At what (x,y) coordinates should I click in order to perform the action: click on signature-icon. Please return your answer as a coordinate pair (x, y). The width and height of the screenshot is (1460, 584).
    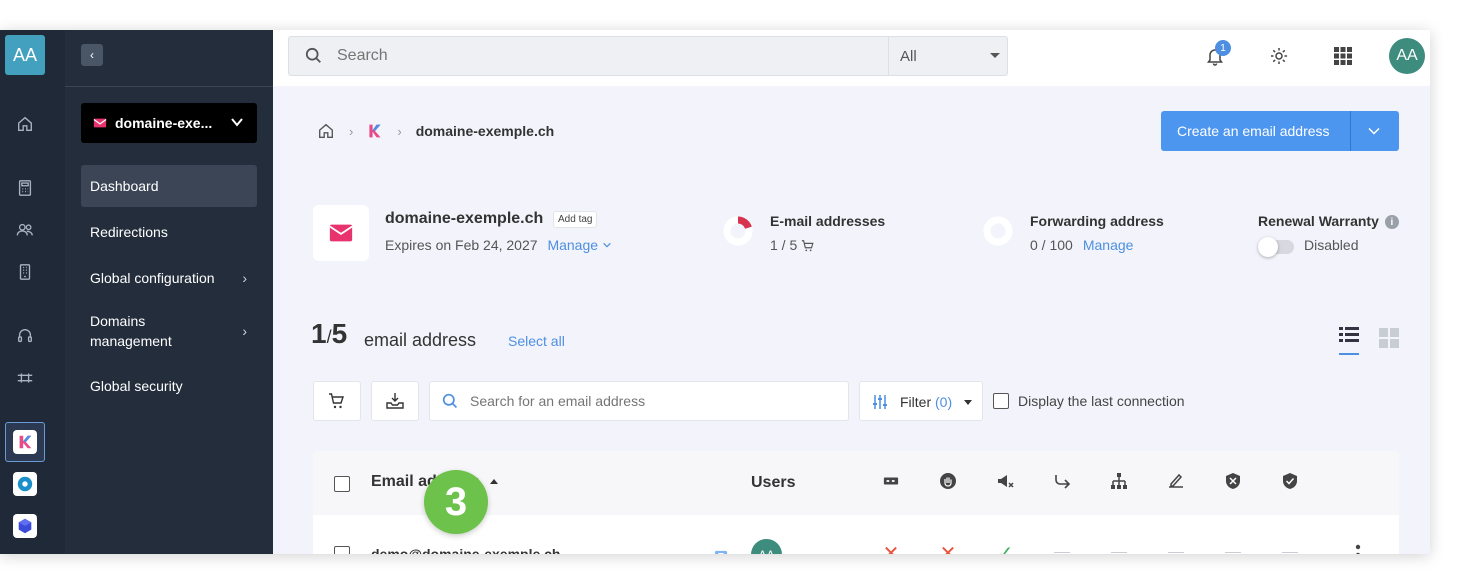
    Looking at the image, I should click on (1176, 481).